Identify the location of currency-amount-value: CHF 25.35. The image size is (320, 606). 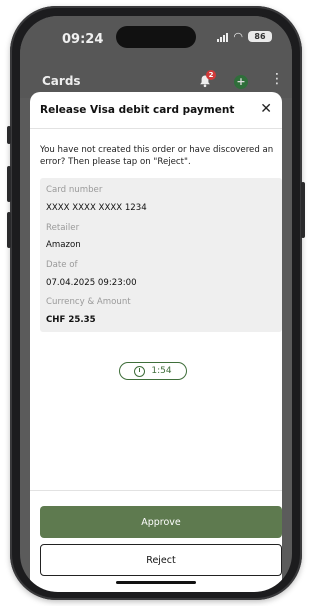
(71, 320).